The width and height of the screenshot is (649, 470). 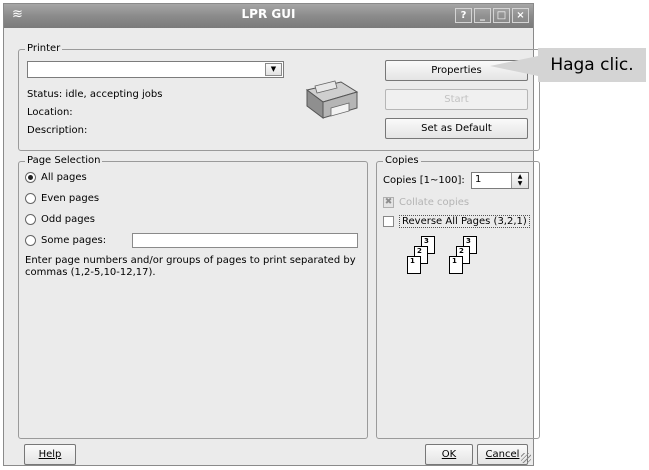 What do you see at coordinates (592, 65) in the screenshot?
I see `callout-label: Haga clic.` at bounding box center [592, 65].